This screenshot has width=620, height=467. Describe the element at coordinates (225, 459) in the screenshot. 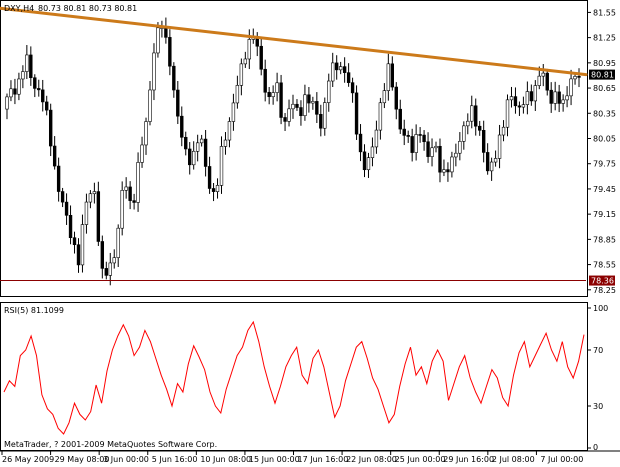

I see `time-label: 10 Jun 08:00` at that location.